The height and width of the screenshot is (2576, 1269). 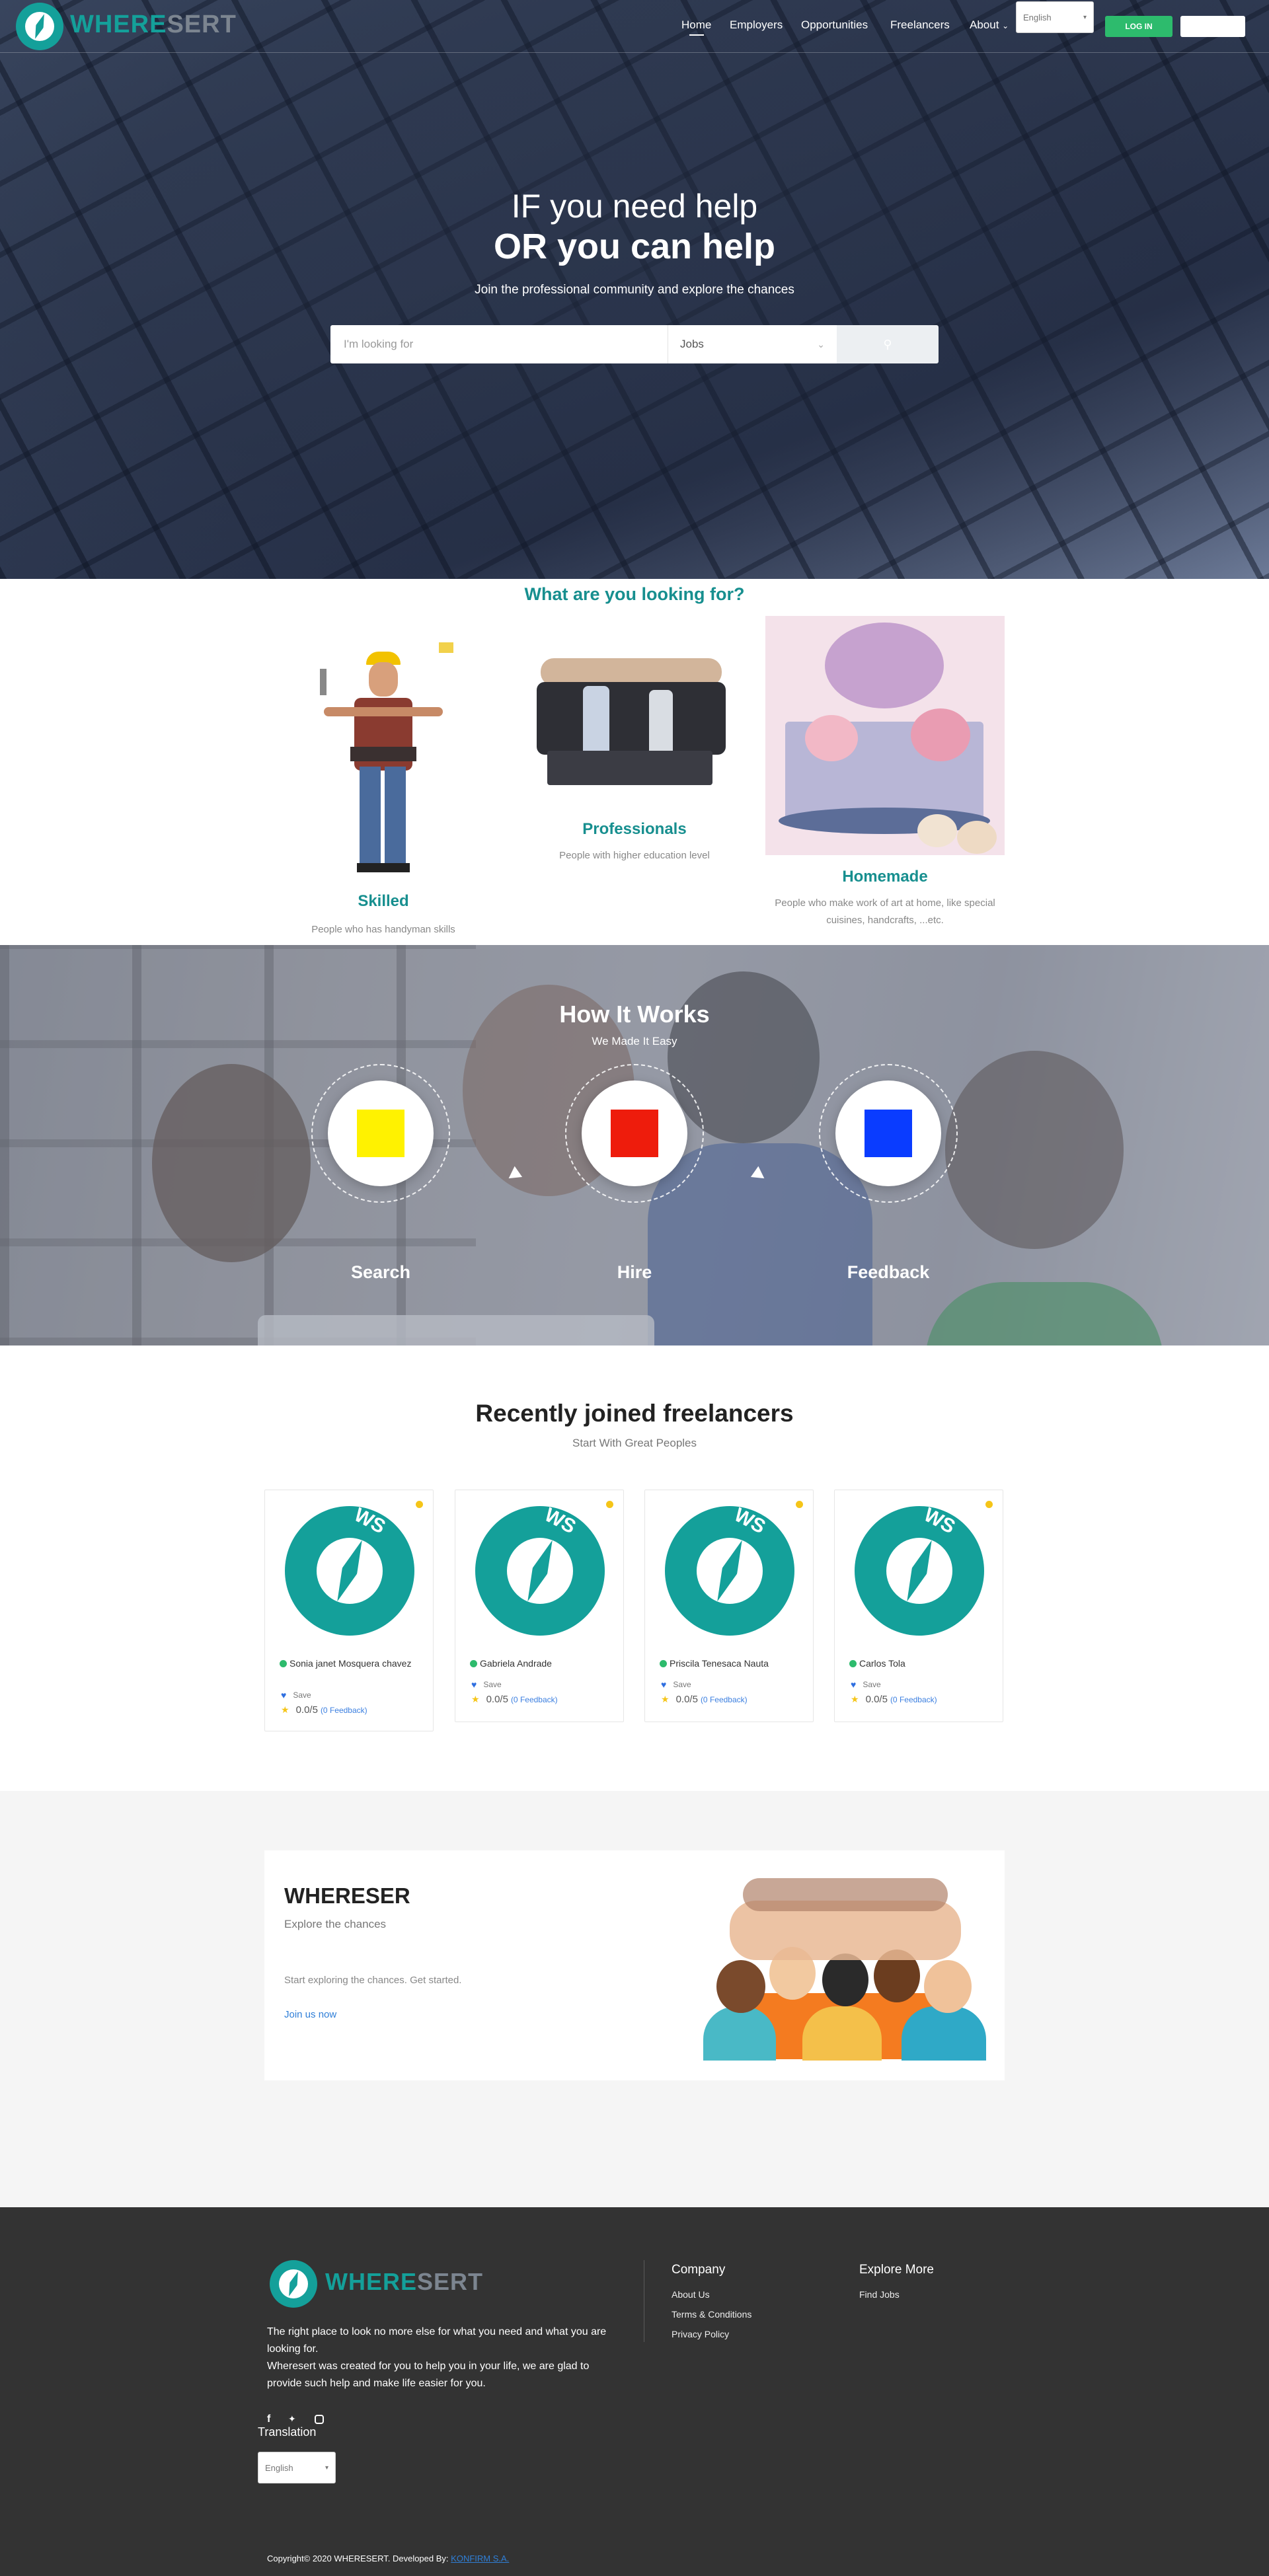 I want to click on footer-logo-text: WHERESERT, so click(x=404, y=2282).